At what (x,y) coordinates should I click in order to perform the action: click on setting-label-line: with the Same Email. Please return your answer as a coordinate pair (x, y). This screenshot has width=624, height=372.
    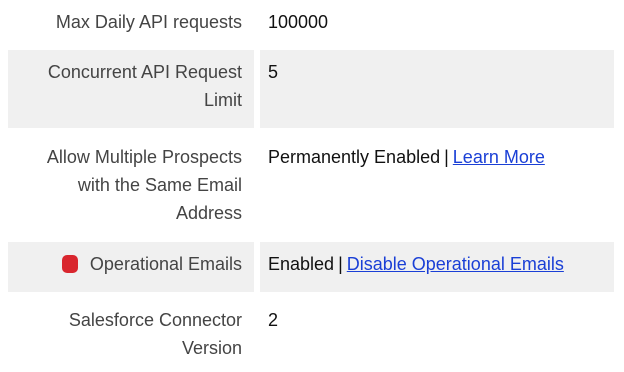
    Looking at the image, I should click on (159, 185).